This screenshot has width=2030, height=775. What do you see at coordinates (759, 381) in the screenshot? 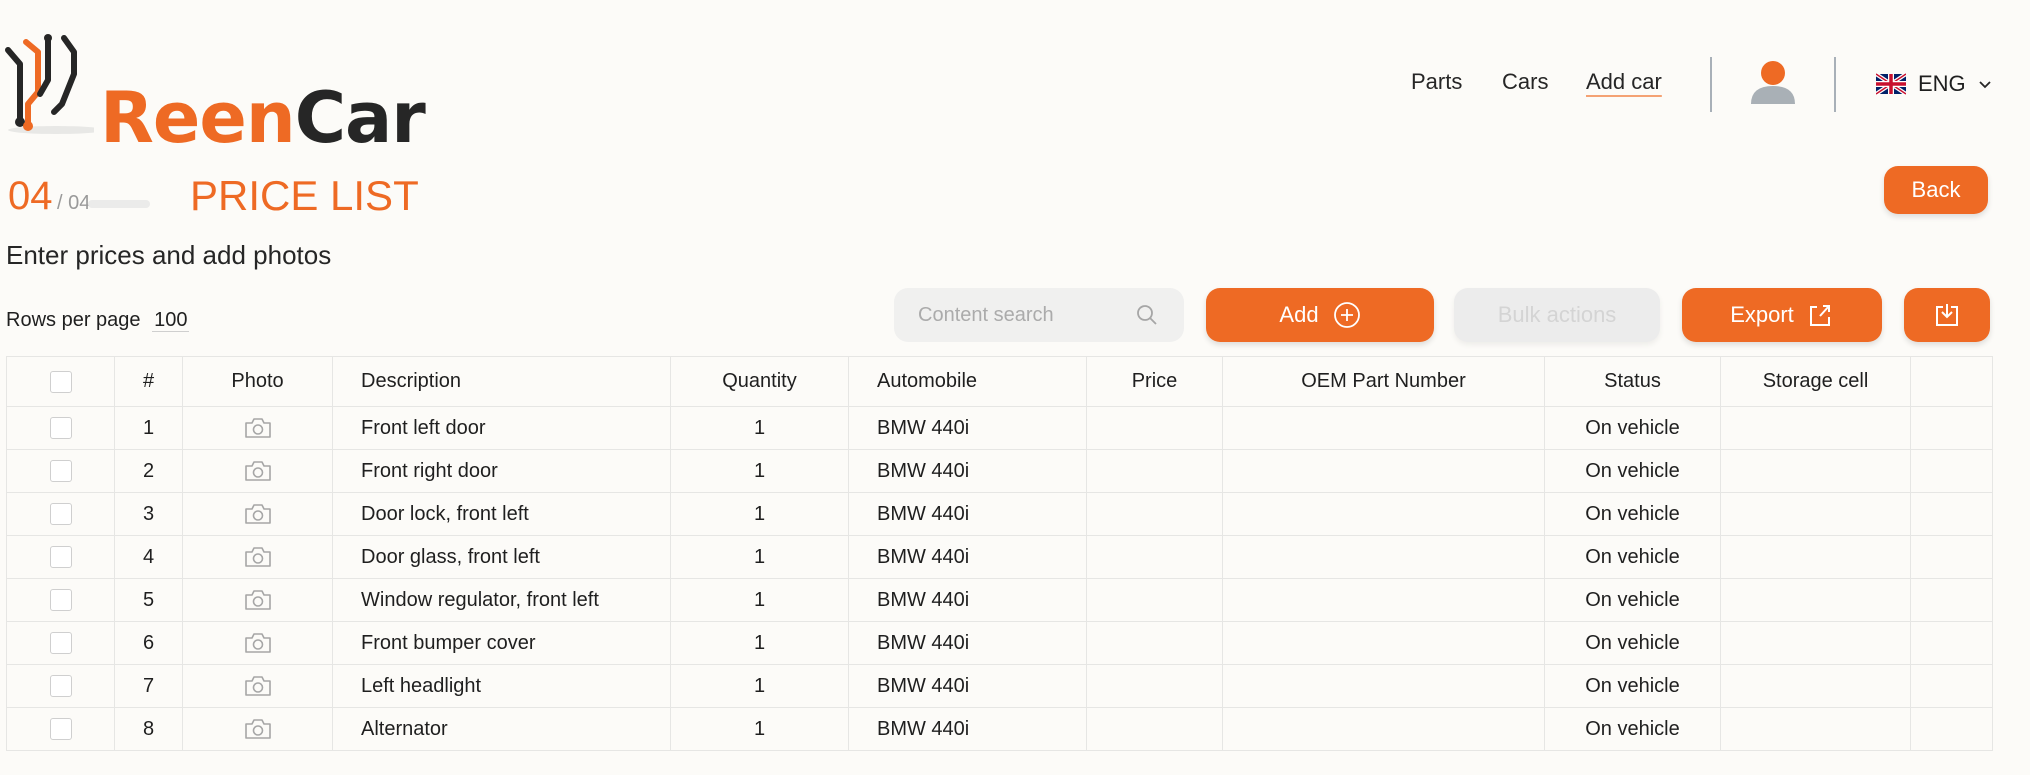
I see `header-quantity: Quantity` at bounding box center [759, 381].